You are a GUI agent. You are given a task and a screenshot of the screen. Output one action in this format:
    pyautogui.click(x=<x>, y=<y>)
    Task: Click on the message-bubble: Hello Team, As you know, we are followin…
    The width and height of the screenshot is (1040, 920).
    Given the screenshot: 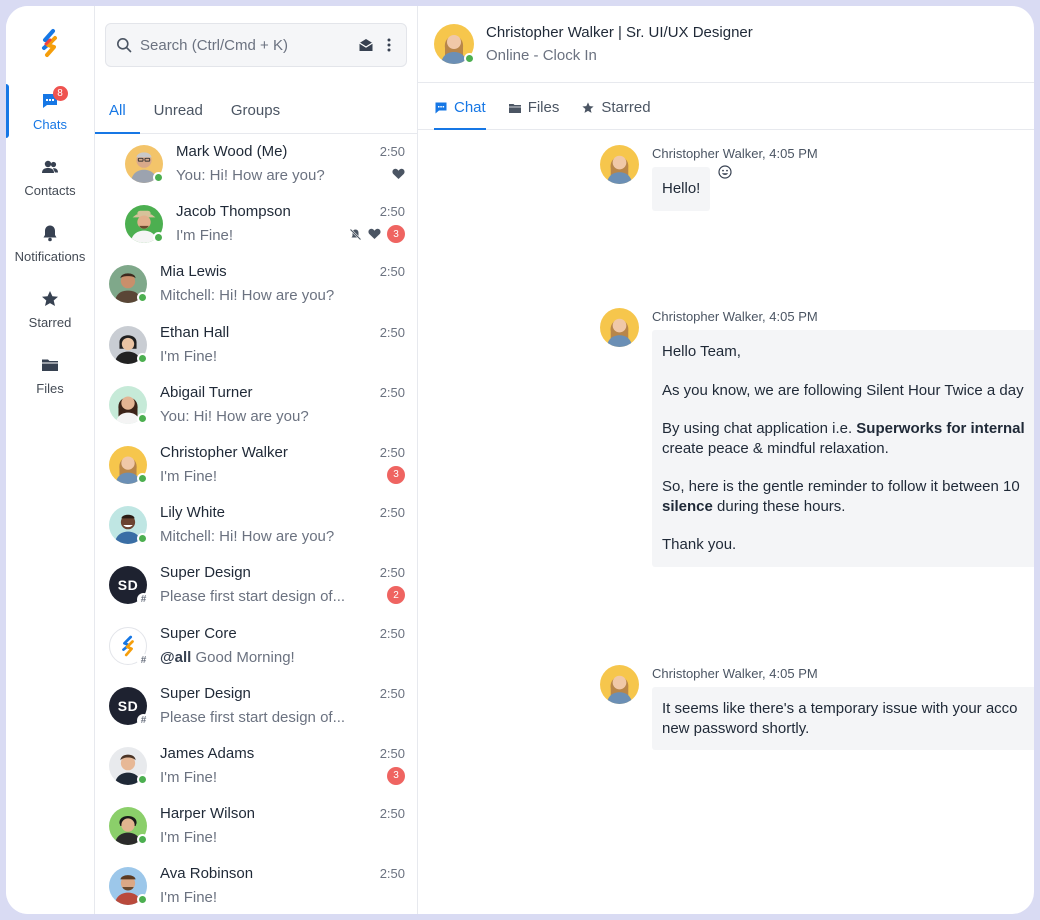 What is the action you would take?
    pyautogui.click(x=843, y=448)
    